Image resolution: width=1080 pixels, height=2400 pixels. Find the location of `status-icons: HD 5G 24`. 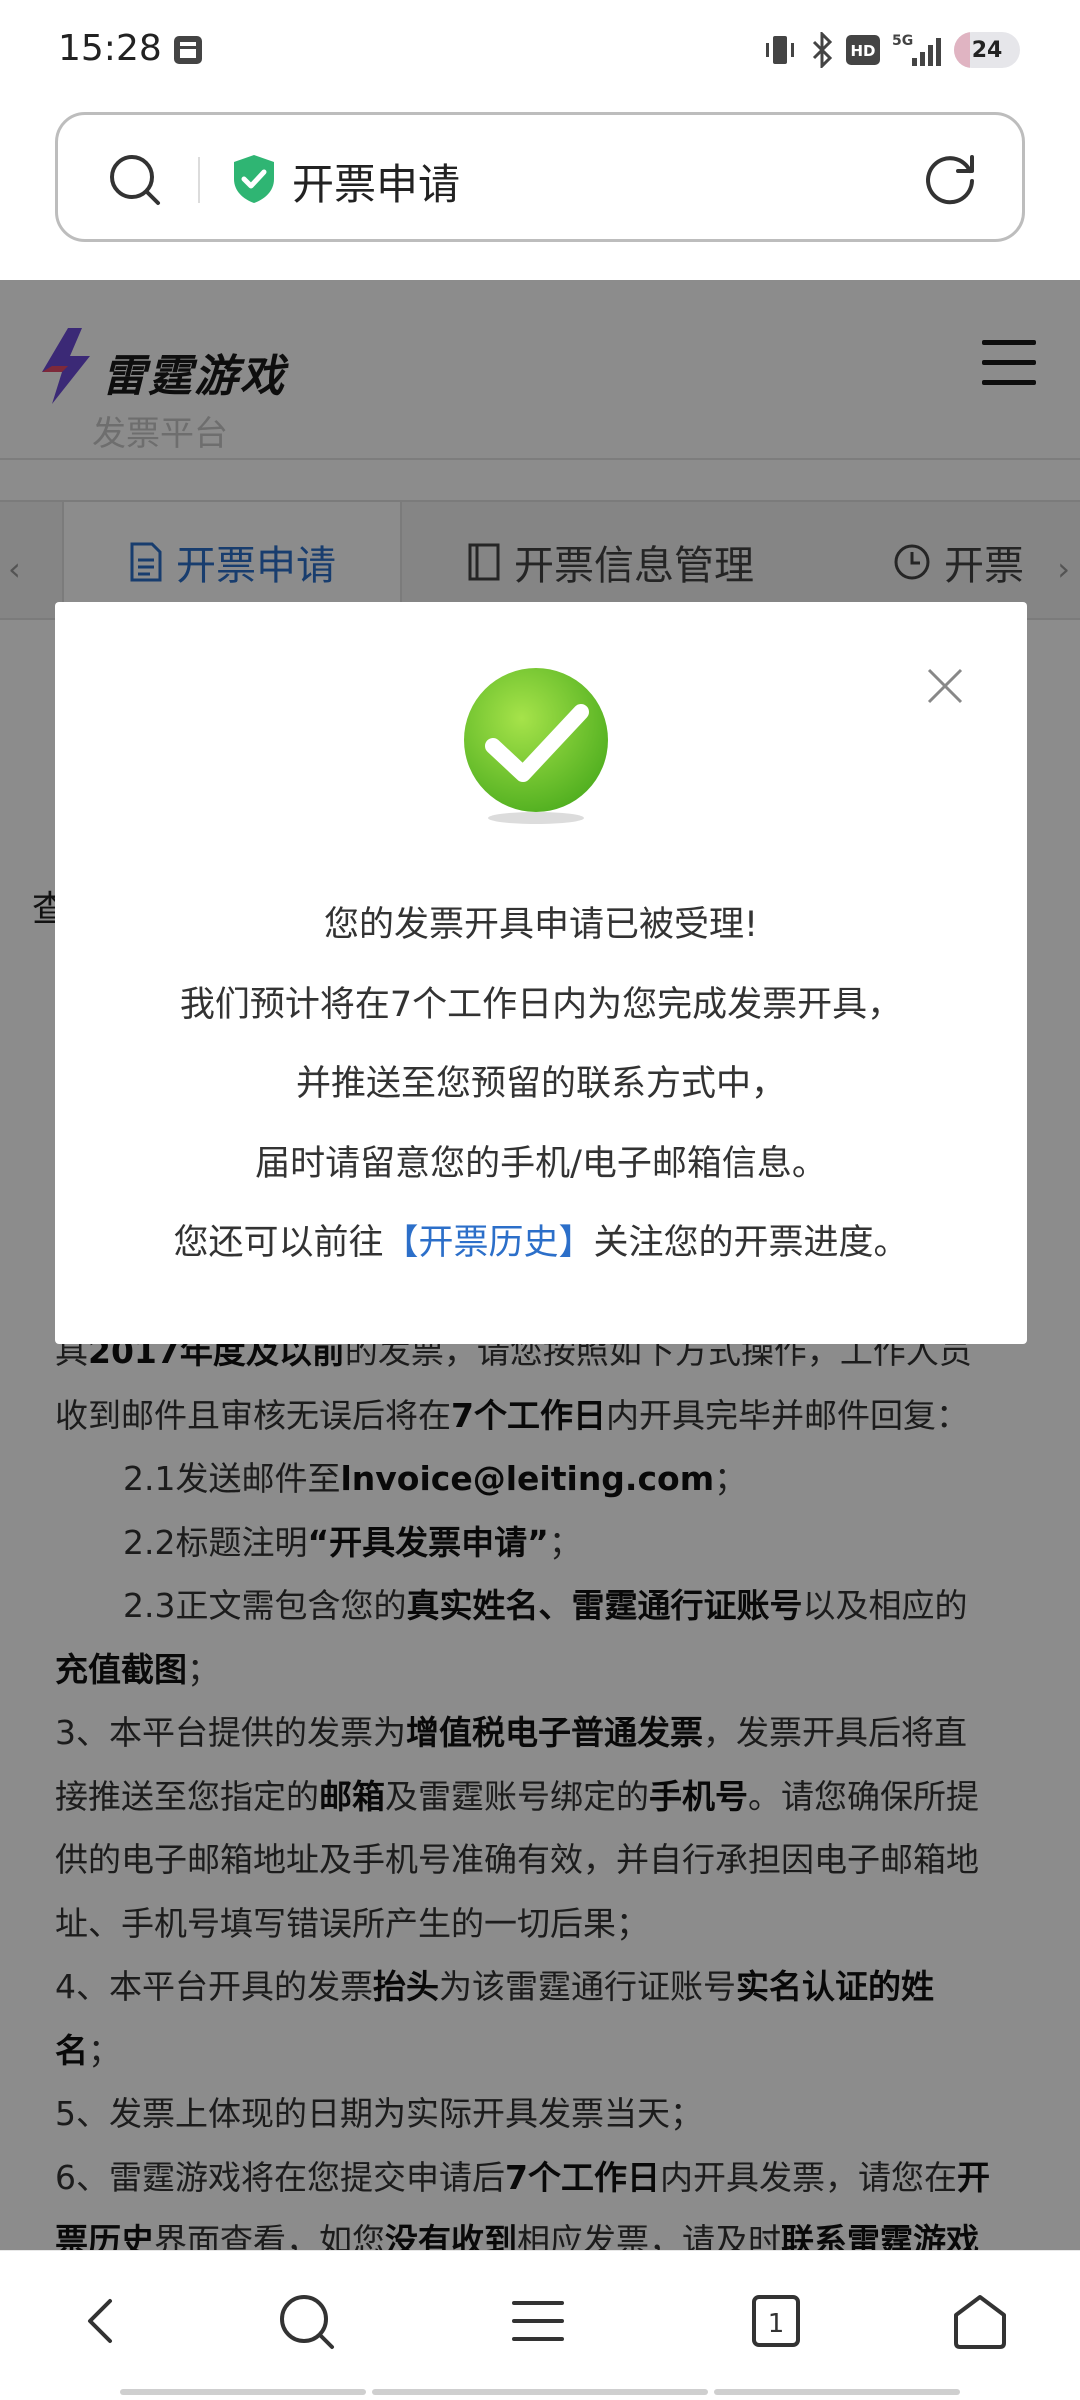

status-icons: HD 5G 24 is located at coordinates (891, 50).